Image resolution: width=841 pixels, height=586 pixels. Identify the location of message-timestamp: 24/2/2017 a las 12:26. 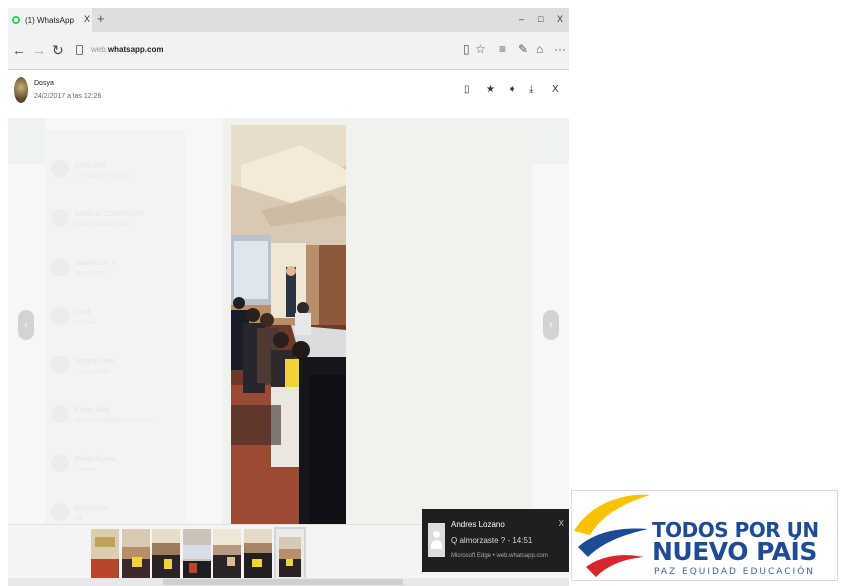
(68, 96).